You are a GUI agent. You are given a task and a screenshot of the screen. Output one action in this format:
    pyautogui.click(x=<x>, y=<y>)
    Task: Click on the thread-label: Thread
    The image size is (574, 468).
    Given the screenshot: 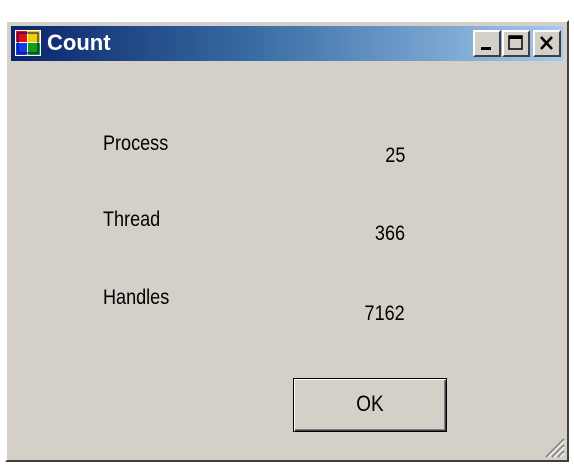 What is the action you would take?
    pyautogui.click(x=132, y=219)
    